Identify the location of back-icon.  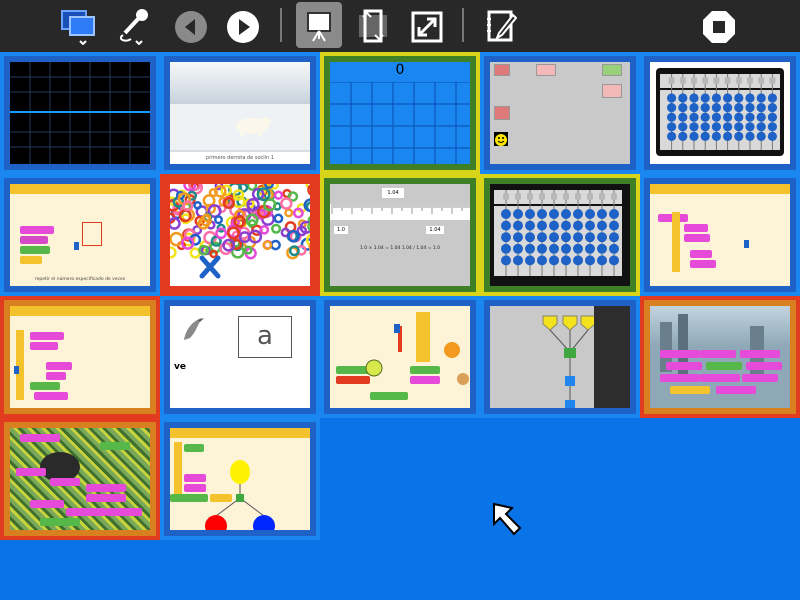
(191, 25).